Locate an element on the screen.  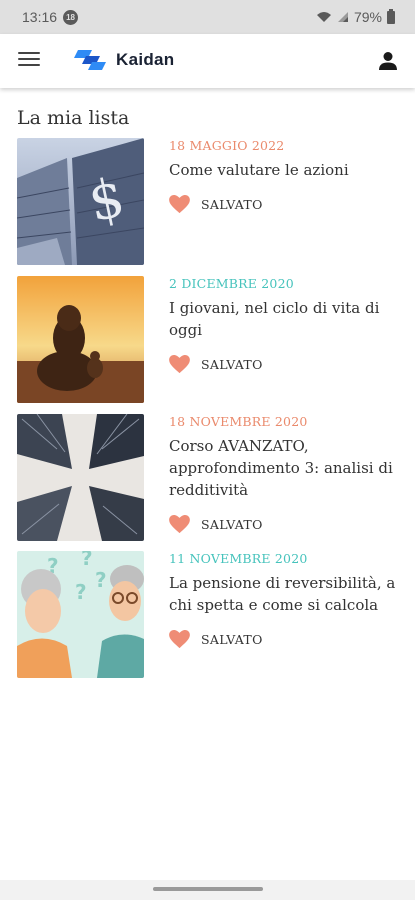
article-date: 11 NOVEMBRE 2020 is located at coordinates (238, 558).